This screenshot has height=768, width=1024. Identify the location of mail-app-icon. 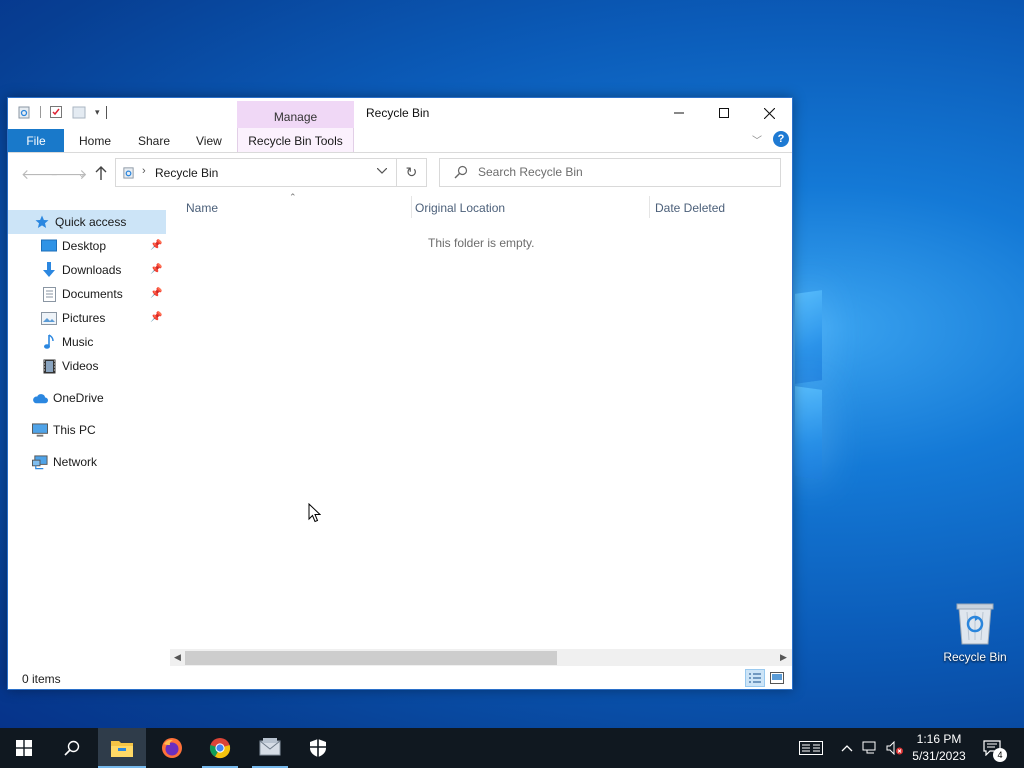
(270, 747).